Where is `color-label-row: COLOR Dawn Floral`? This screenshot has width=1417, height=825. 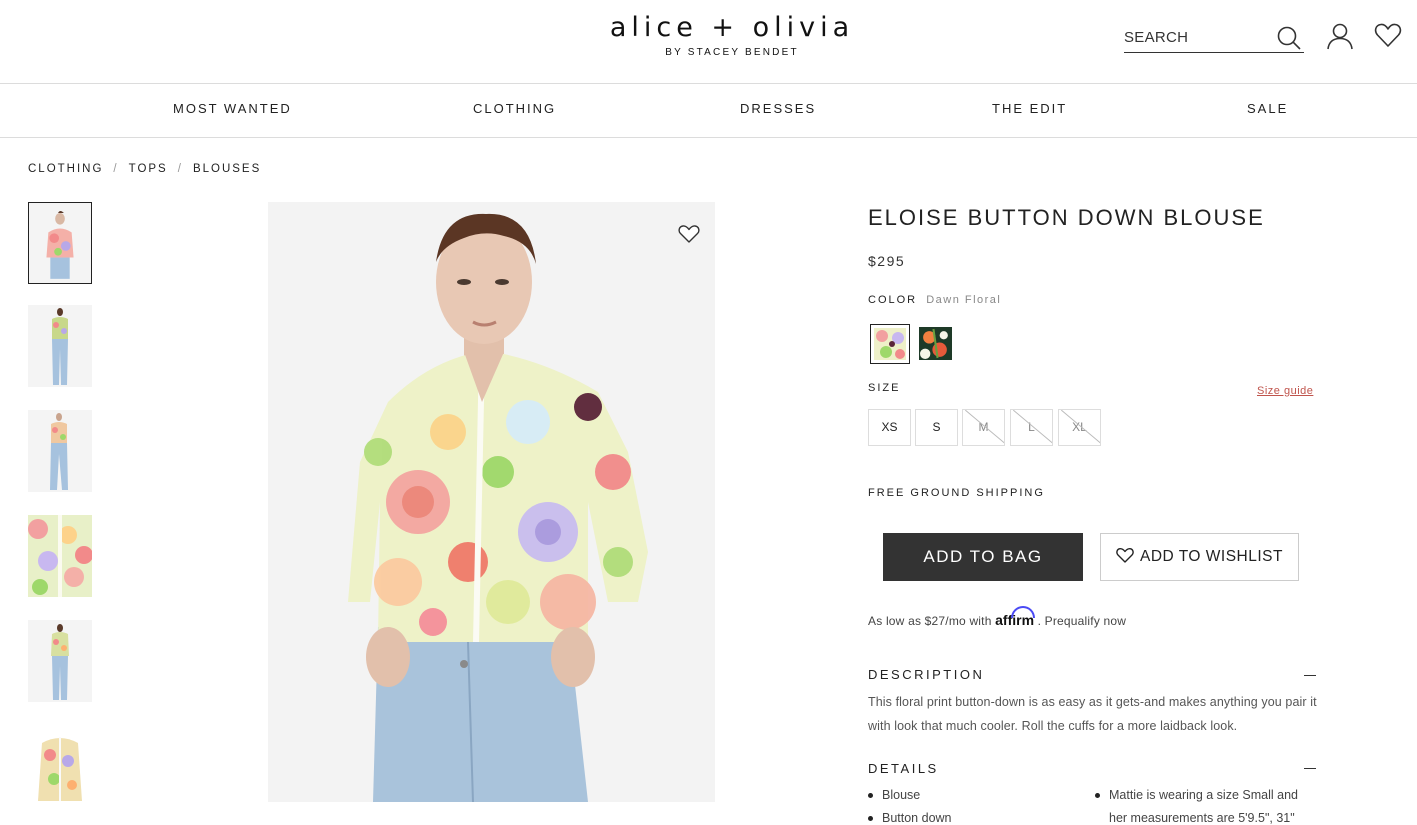
color-label-row: COLOR Dawn Floral is located at coordinates (934, 300).